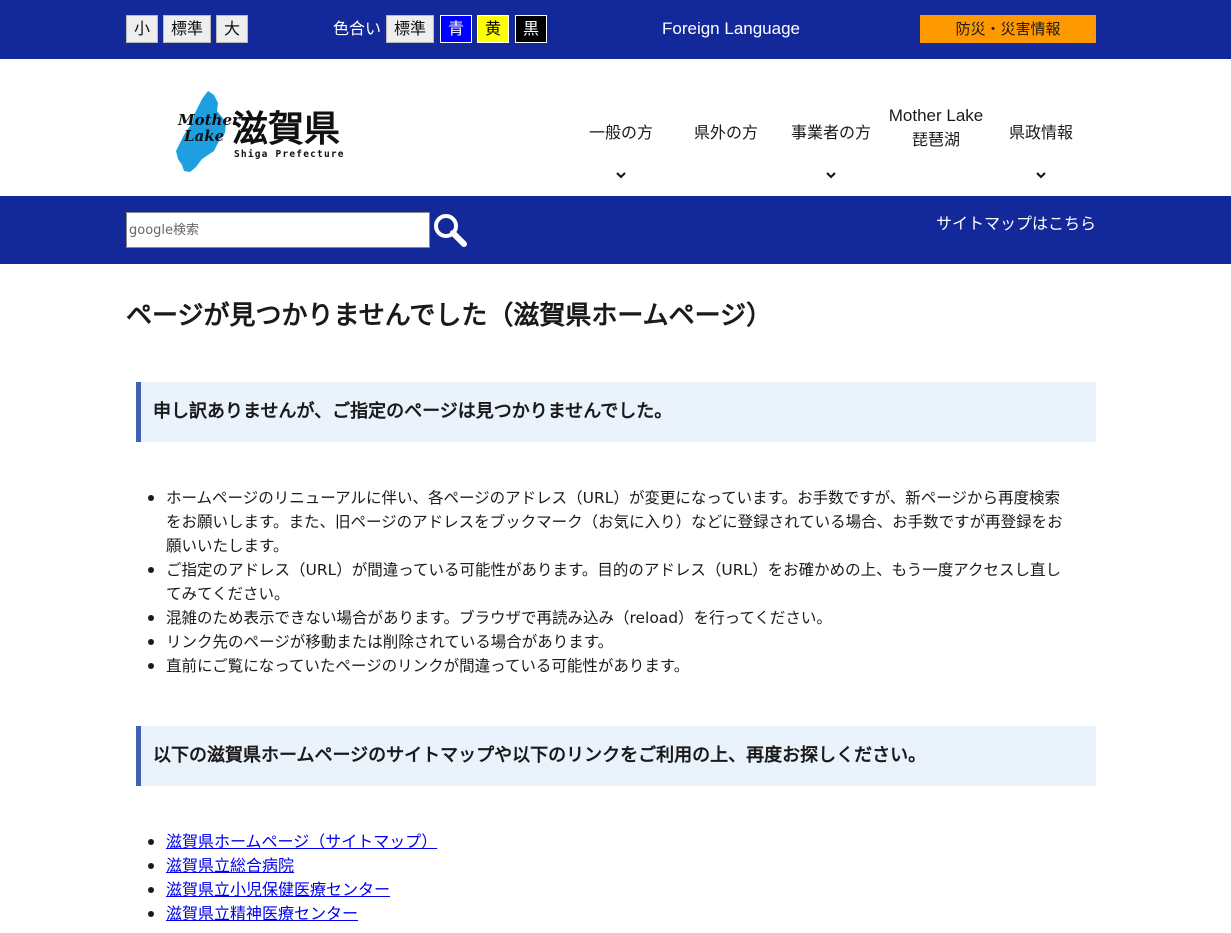 The width and height of the screenshot is (1231, 933). Describe the element at coordinates (278, 889) in the screenshot. I see `link-childrens-center: 滋賀県立小児保健医療センター` at that location.